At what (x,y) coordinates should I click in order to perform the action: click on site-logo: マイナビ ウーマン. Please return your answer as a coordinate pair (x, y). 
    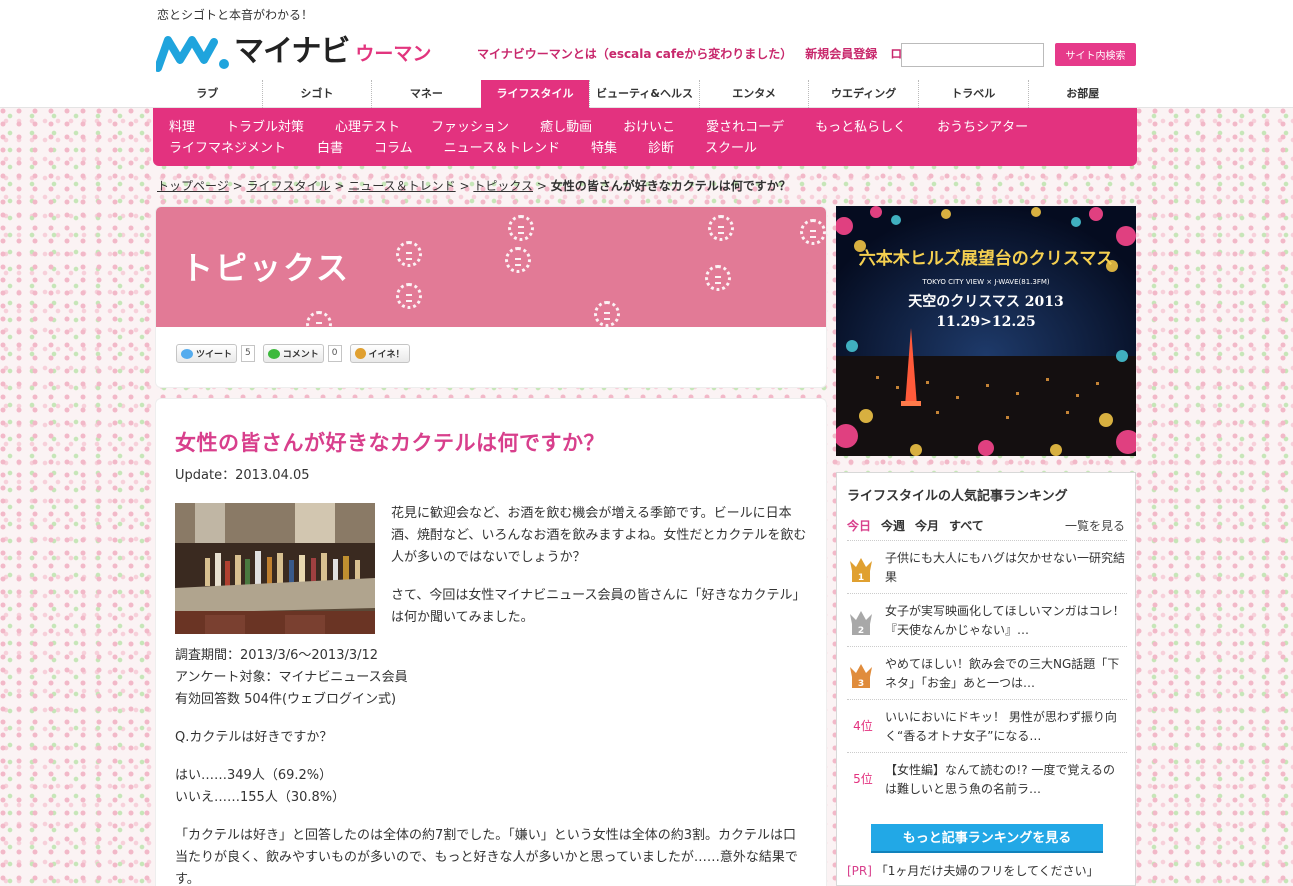
    Looking at the image, I should click on (293, 50).